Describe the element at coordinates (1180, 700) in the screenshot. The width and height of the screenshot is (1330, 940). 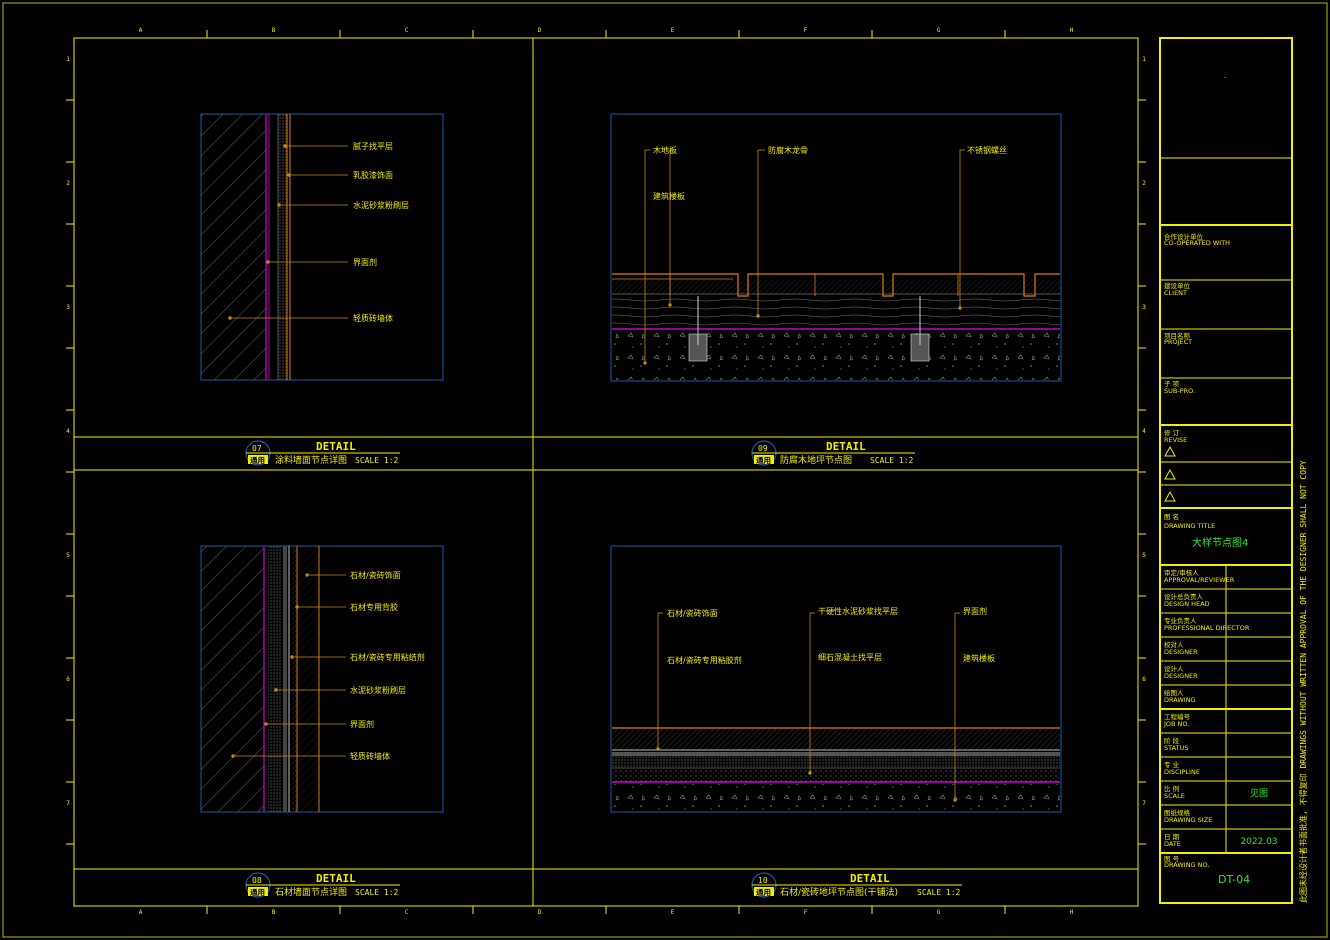
I see `title-block-row-label-en: DRAWING` at that location.